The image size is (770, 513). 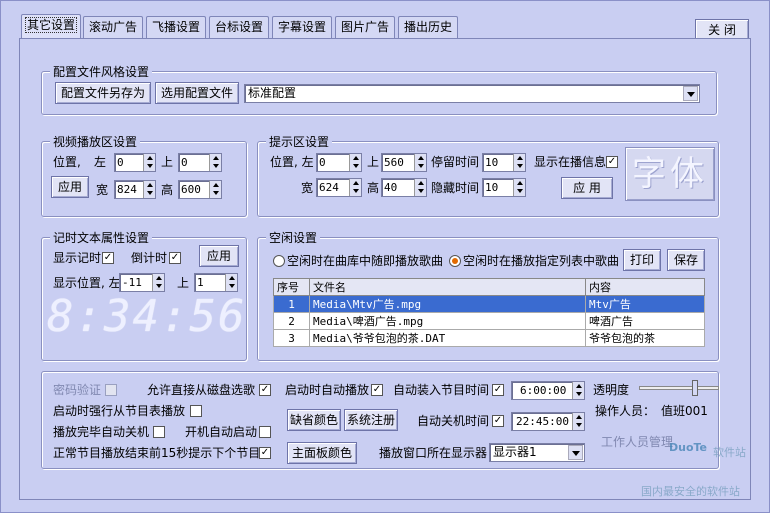 I want to click on clock-preview: 8:34:56, so click(x=147, y=316).